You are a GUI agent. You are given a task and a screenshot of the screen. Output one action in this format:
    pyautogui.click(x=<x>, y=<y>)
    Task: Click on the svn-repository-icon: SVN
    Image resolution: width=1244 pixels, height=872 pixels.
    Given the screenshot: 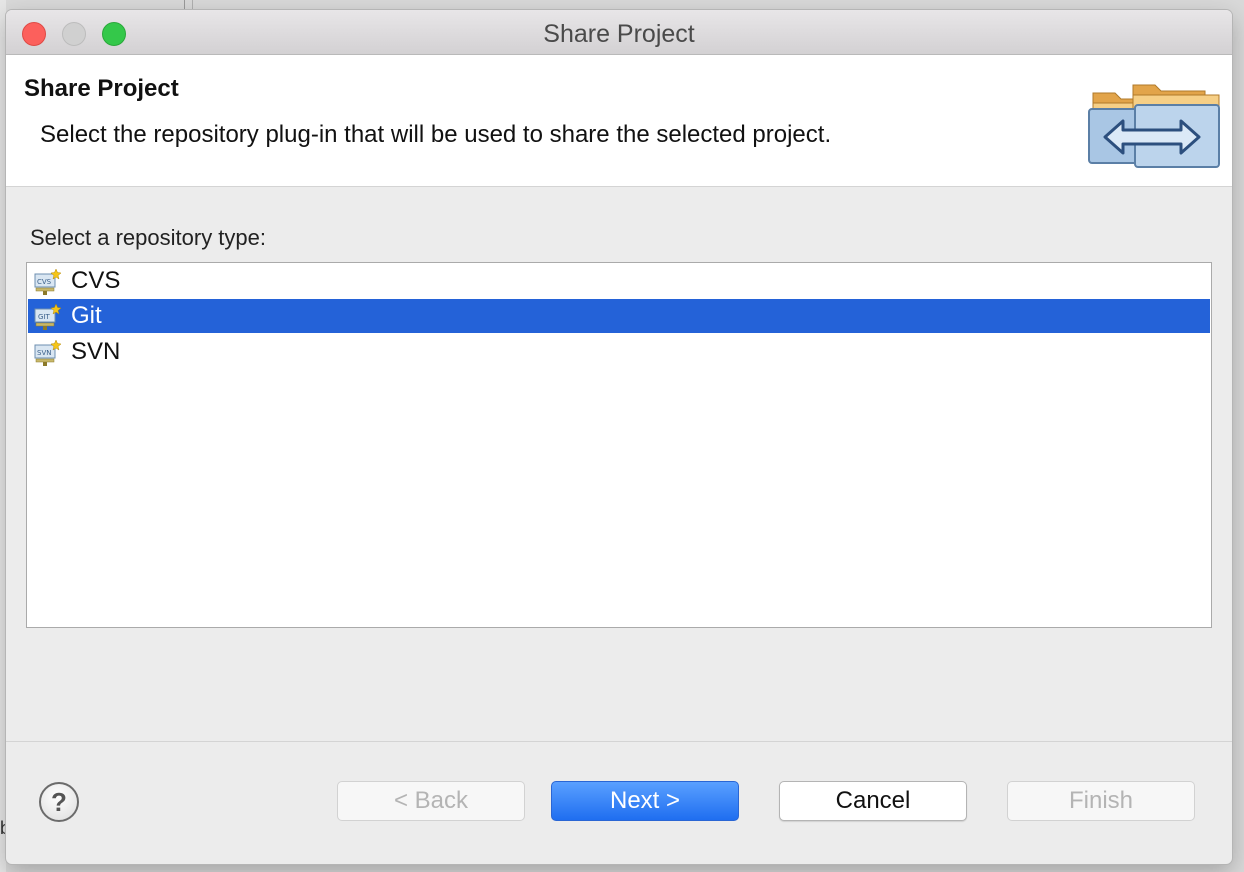 What is the action you would take?
    pyautogui.click(x=48, y=352)
    